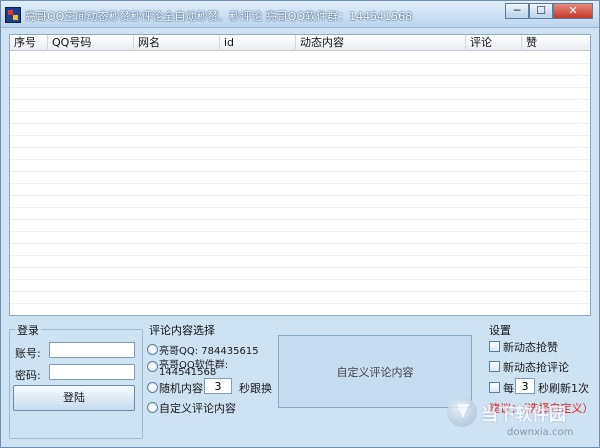 This screenshot has width=600, height=448. Describe the element at coordinates (28, 330) in the screenshot. I see `login-group-title: 登录` at that location.